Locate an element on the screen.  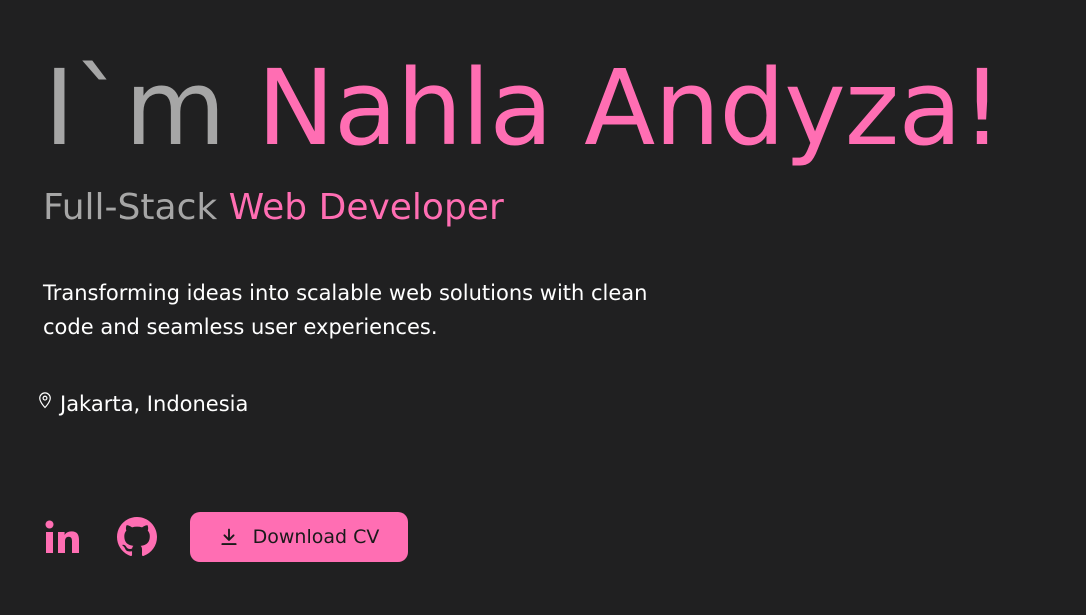
map-pin-icon is located at coordinates (45, 400).